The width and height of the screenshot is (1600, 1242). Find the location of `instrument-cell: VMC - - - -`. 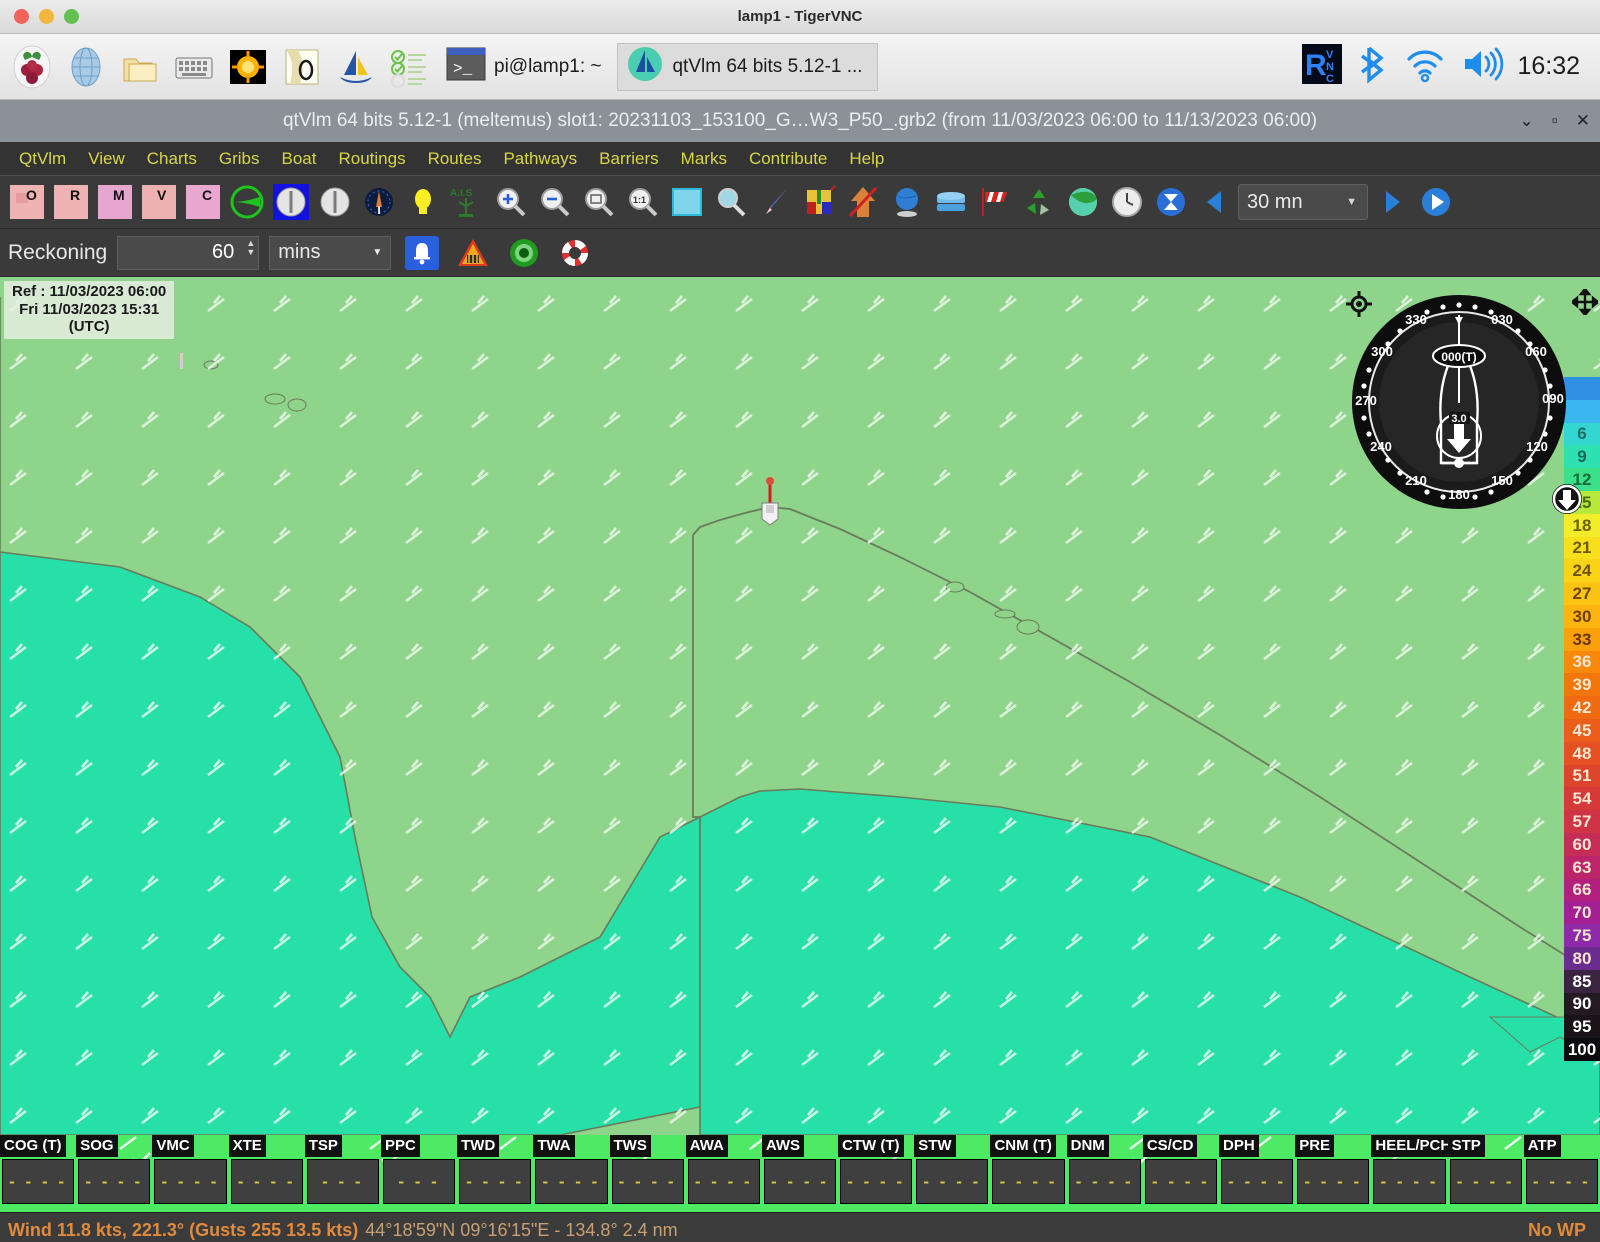

instrument-cell: VMC - - - - is located at coordinates (190, 1173).